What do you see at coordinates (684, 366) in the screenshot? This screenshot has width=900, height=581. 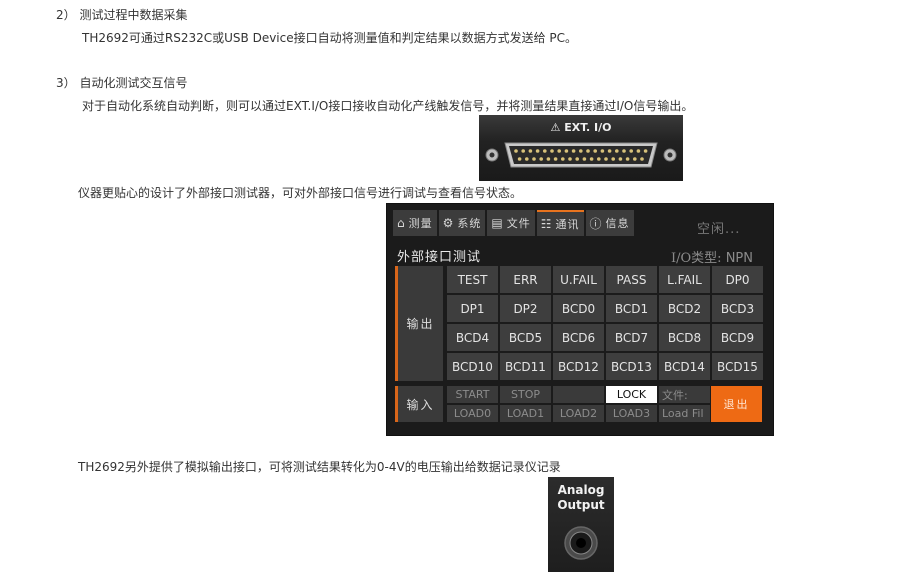 I see `output-signal-bcd14: BCD14` at bounding box center [684, 366].